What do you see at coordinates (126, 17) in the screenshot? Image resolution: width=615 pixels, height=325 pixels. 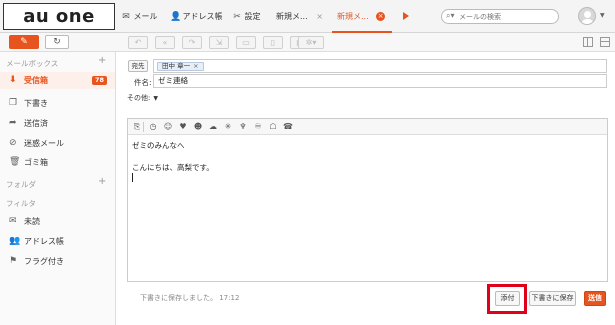 I see `mail-icon: ✉` at bounding box center [126, 17].